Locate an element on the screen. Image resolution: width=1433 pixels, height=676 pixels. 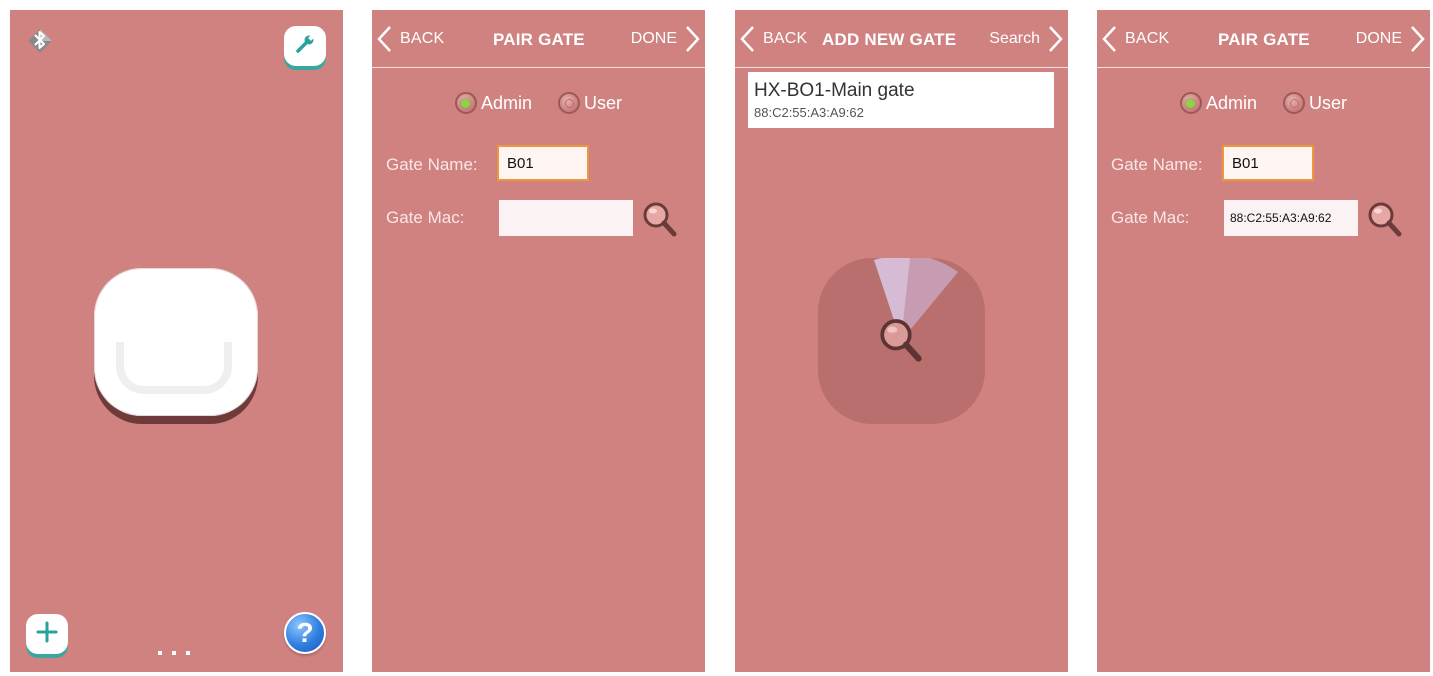
question-icon: ? is located at coordinates (305, 632).